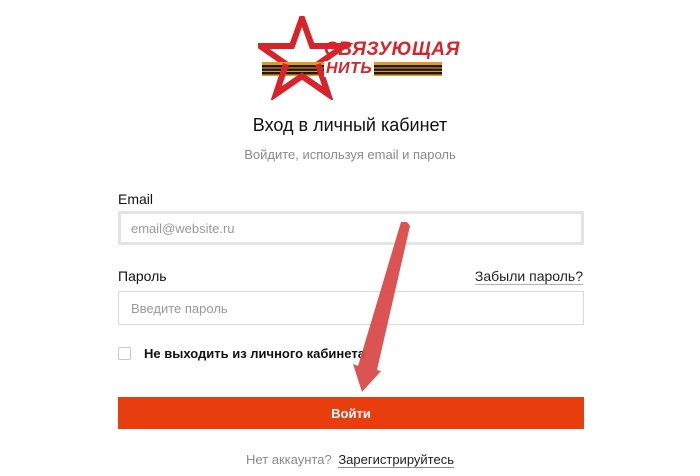 The image size is (700, 476). I want to click on password-label: Пароль, so click(142, 276).